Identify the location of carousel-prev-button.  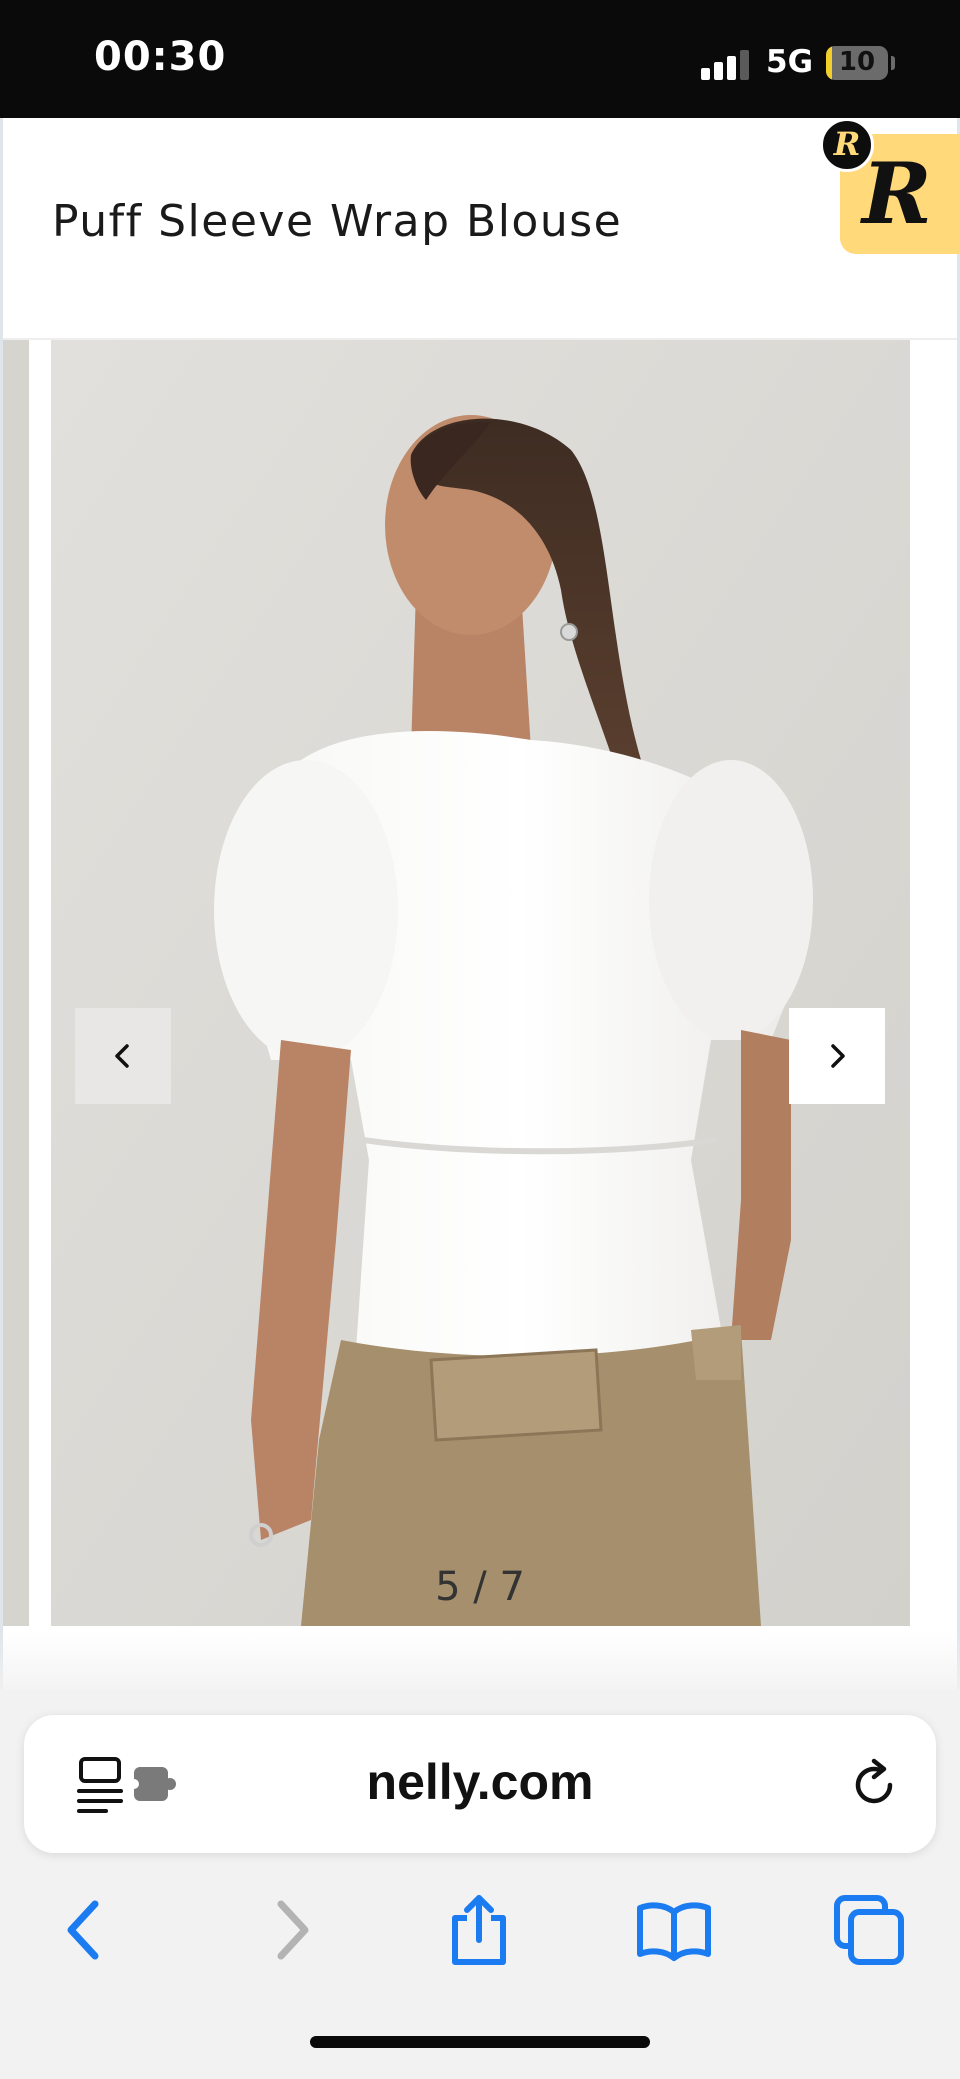
(123, 1056).